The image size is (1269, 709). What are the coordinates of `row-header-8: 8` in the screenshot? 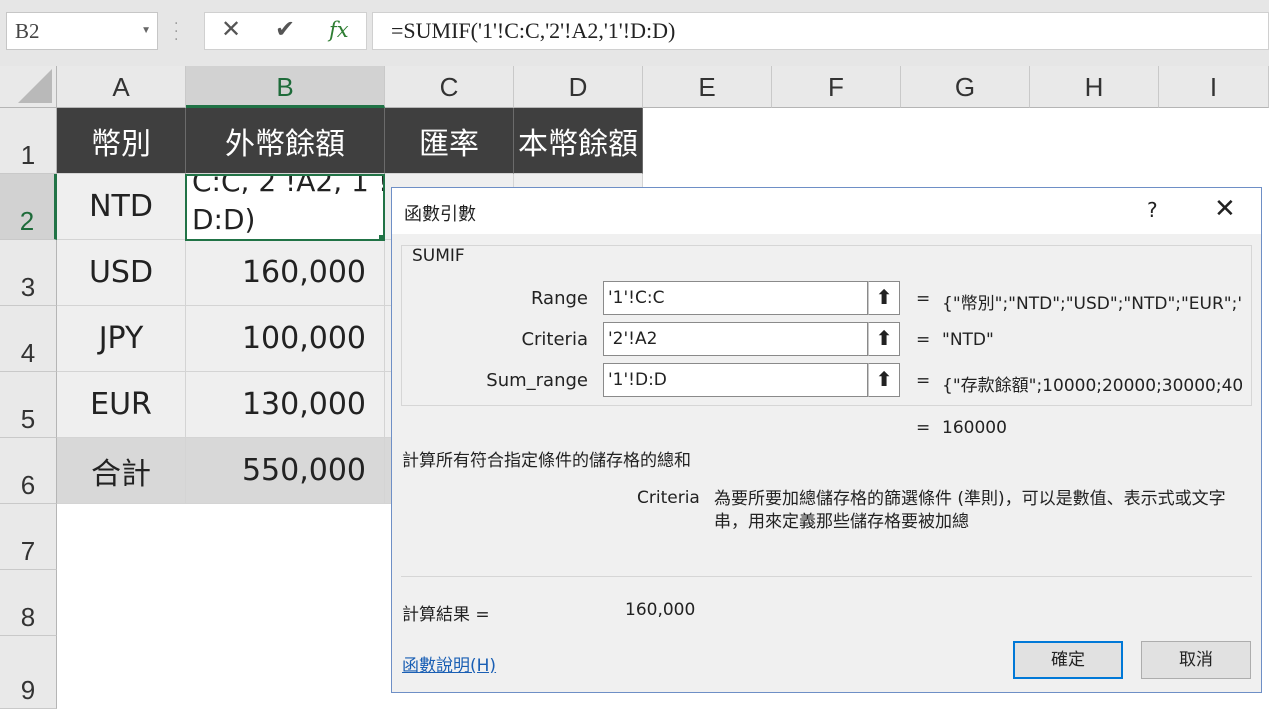 It's located at (28, 603).